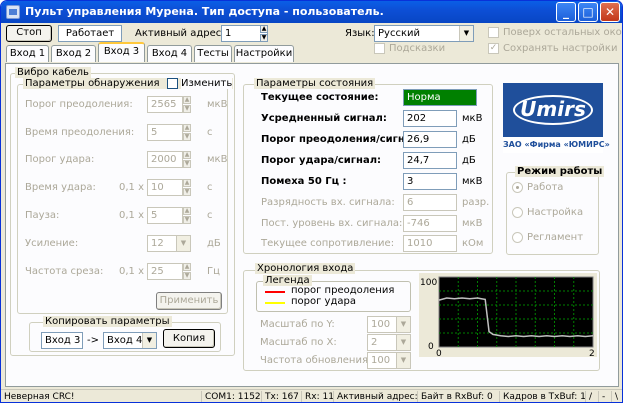 The width and height of the screenshot is (623, 403). What do you see at coordinates (29, 33) in the screenshot?
I see `stop-button: Стоп` at bounding box center [29, 33].